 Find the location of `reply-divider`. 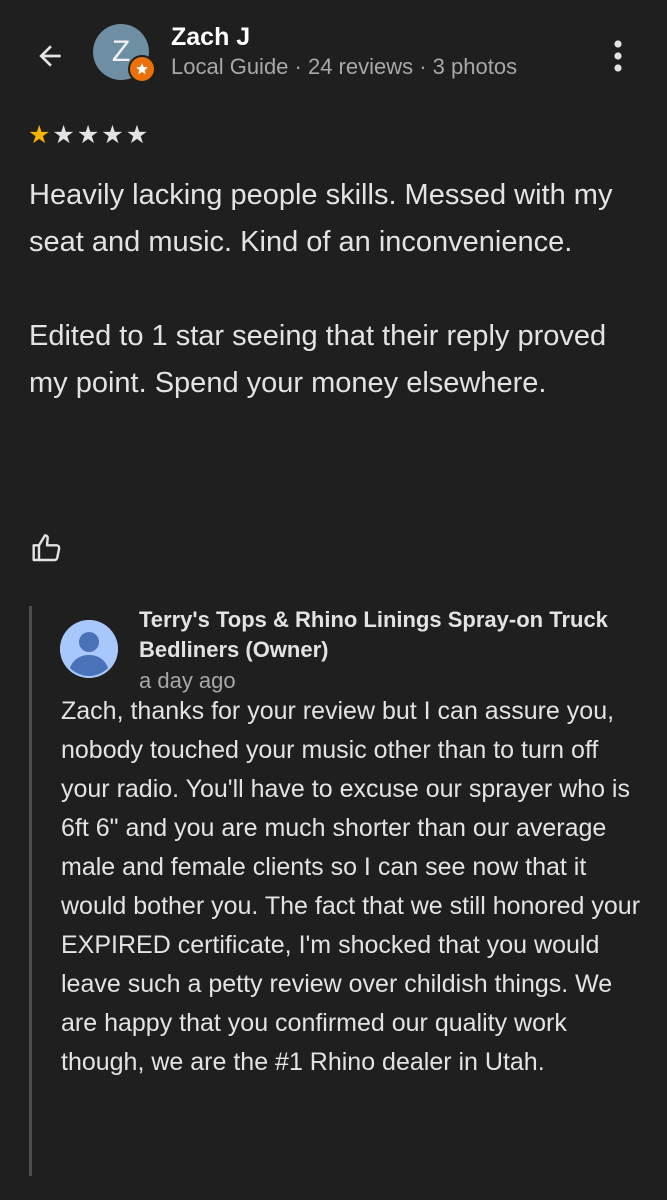

reply-divider is located at coordinates (30, 891).